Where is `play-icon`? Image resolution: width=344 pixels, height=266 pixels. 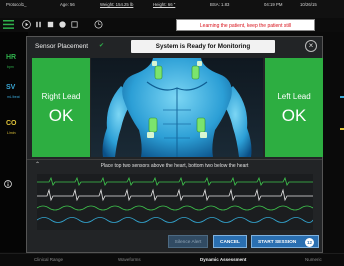 play-icon is located at coordinates (26, 24).